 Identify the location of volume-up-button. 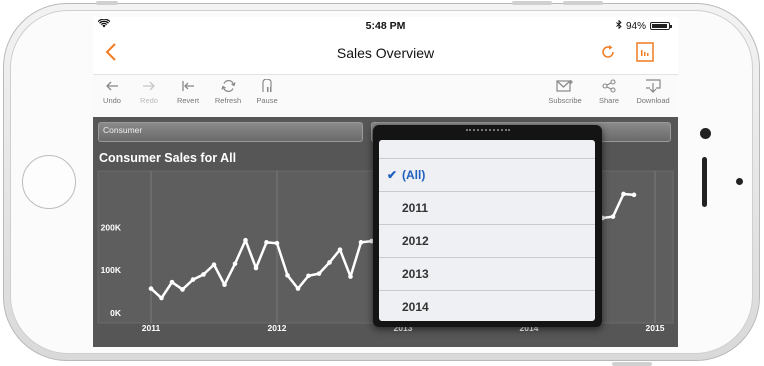
(532, 3).